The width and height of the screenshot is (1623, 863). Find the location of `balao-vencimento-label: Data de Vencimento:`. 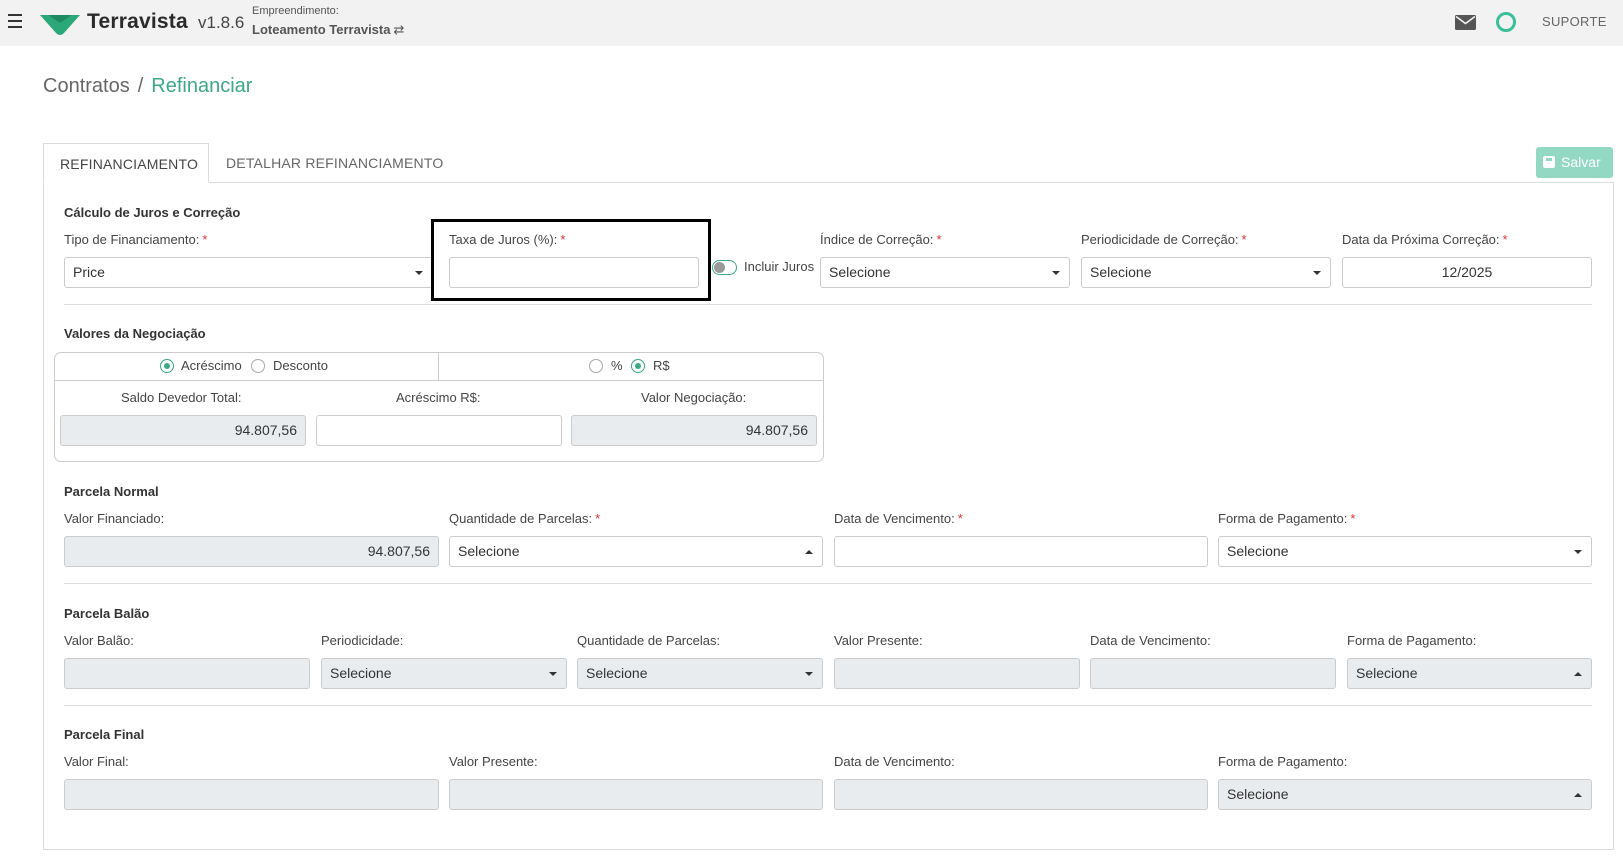

balao-vencimento-label: Data de Vencimento: is located at coordinates (1150, 640).